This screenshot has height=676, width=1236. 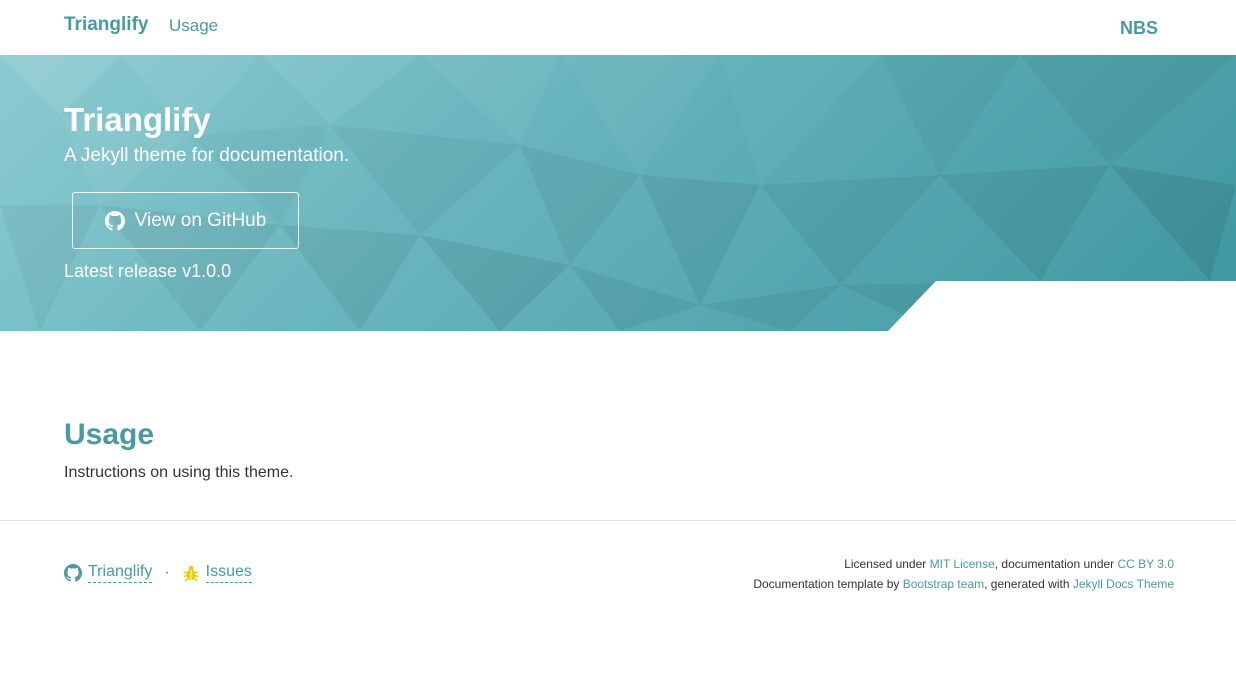 I want to click on footer-divider, so click(x=618, y=520).